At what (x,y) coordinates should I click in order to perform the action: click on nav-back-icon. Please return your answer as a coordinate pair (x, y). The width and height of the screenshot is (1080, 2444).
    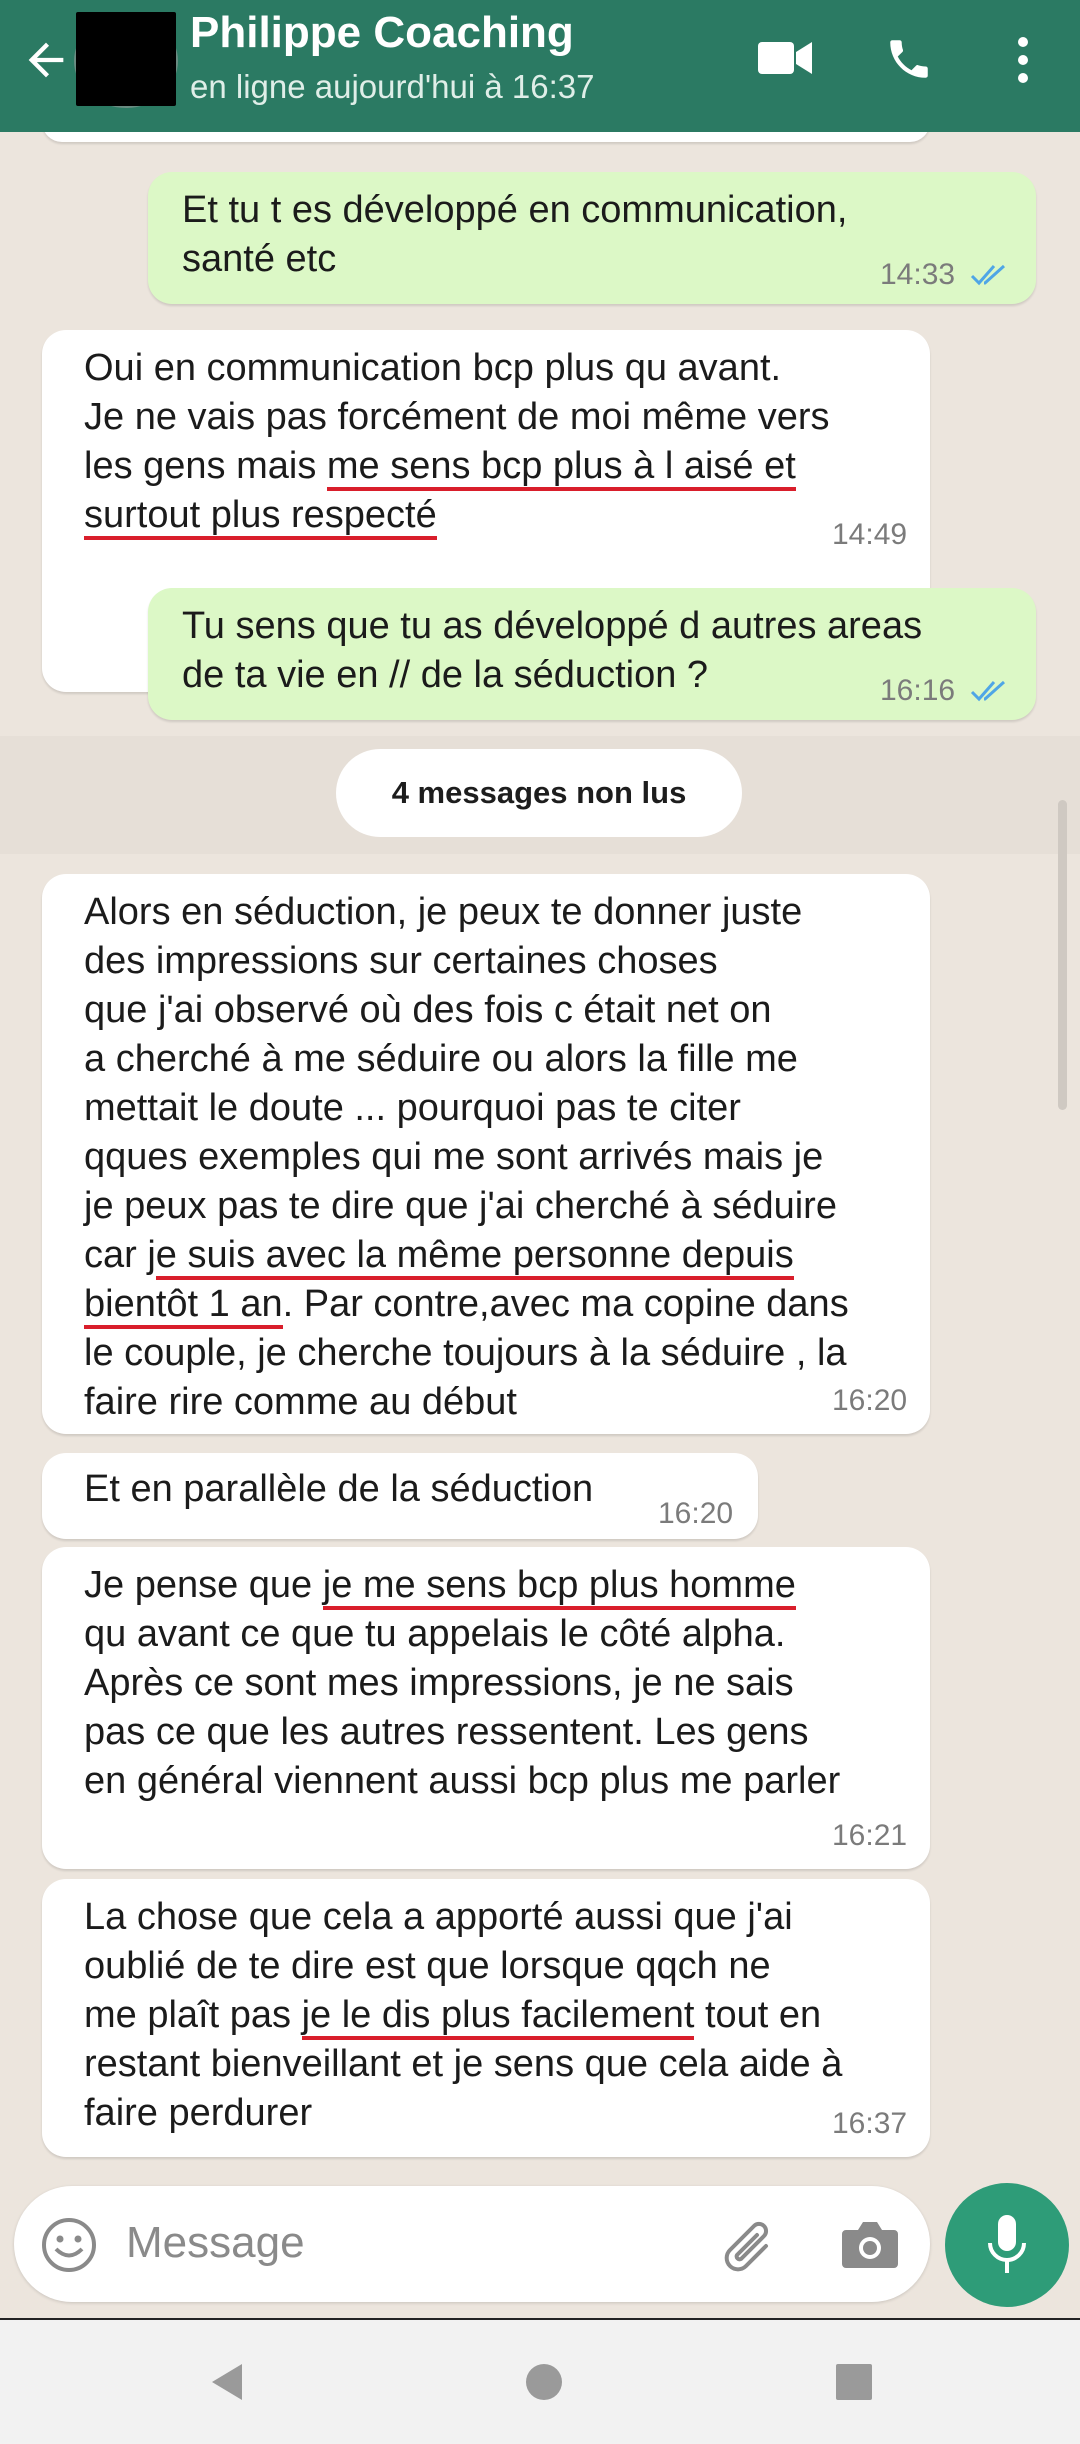
    Looking at the image, I should click on (226, 2382).